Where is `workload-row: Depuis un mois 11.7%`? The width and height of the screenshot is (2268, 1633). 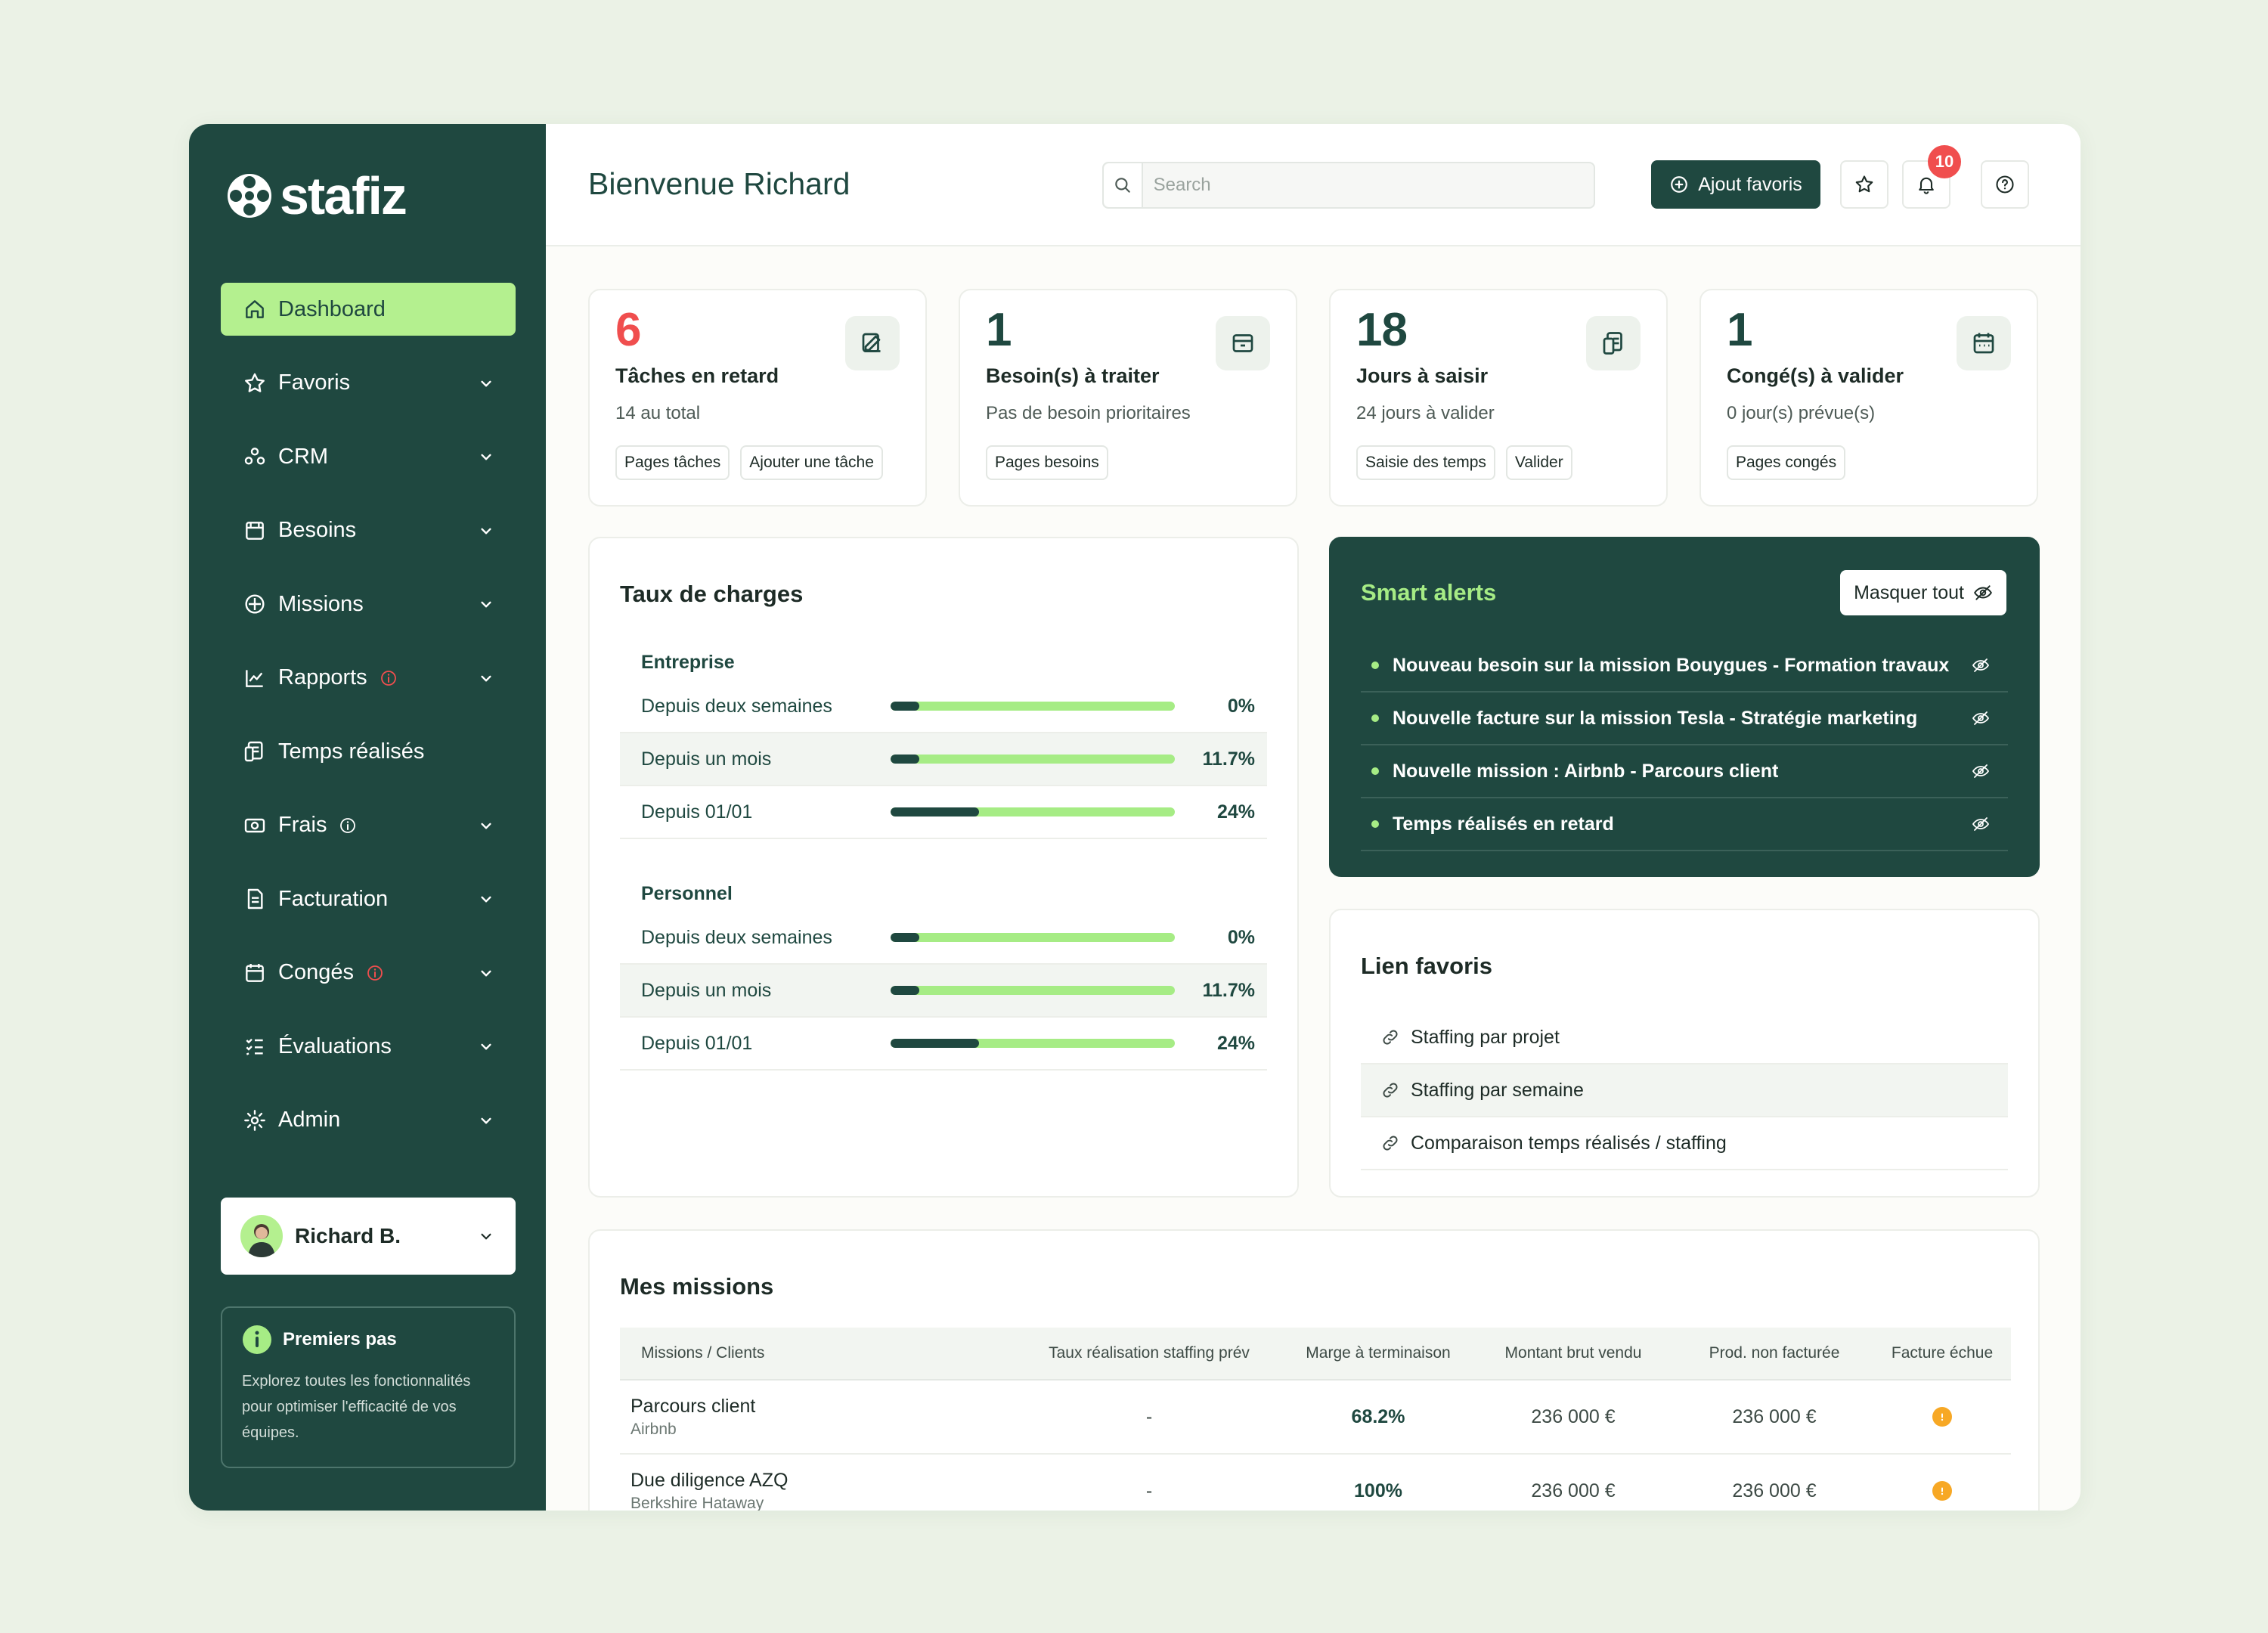 workload-row: Depuis un mois 11.7% is located at coordinates (943, 759).